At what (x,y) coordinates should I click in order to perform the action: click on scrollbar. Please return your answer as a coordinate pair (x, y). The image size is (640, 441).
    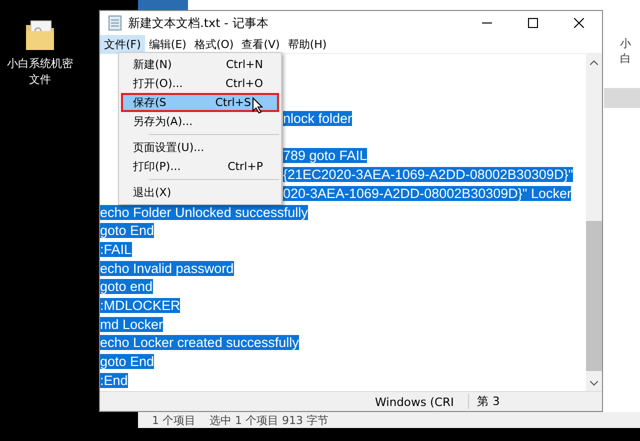
    Looking at the image, I should click on (594, 222).